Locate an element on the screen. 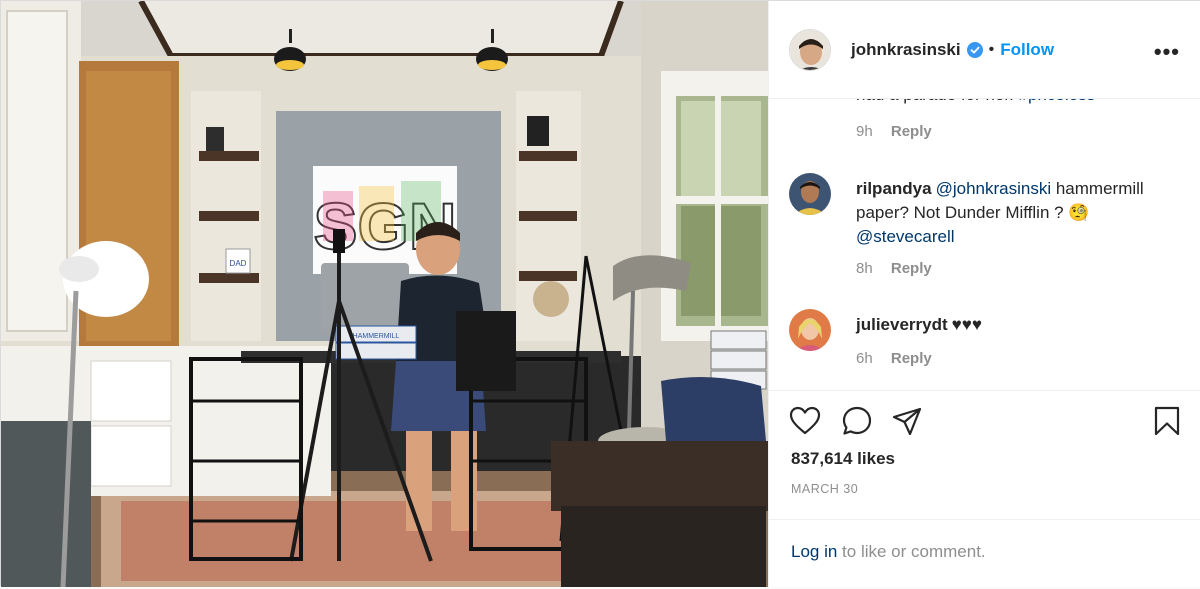 This screenshot has width=1200, height=589. post-date: MARCH 30 is located at coordinates (824, 489).